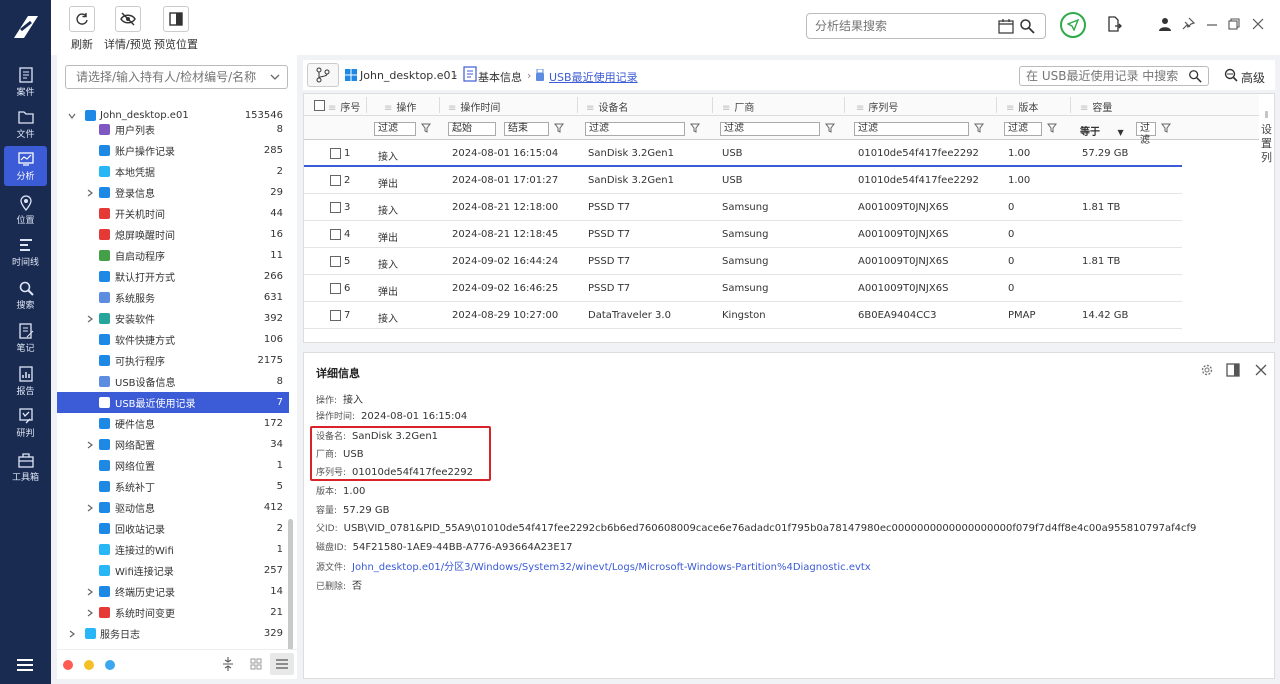 Image resolution: width=1280 pixels, height=684 pixels. Describe the element at coordinates (319, 105) in the screenshot. I see `select-all-checkbox` at that location.